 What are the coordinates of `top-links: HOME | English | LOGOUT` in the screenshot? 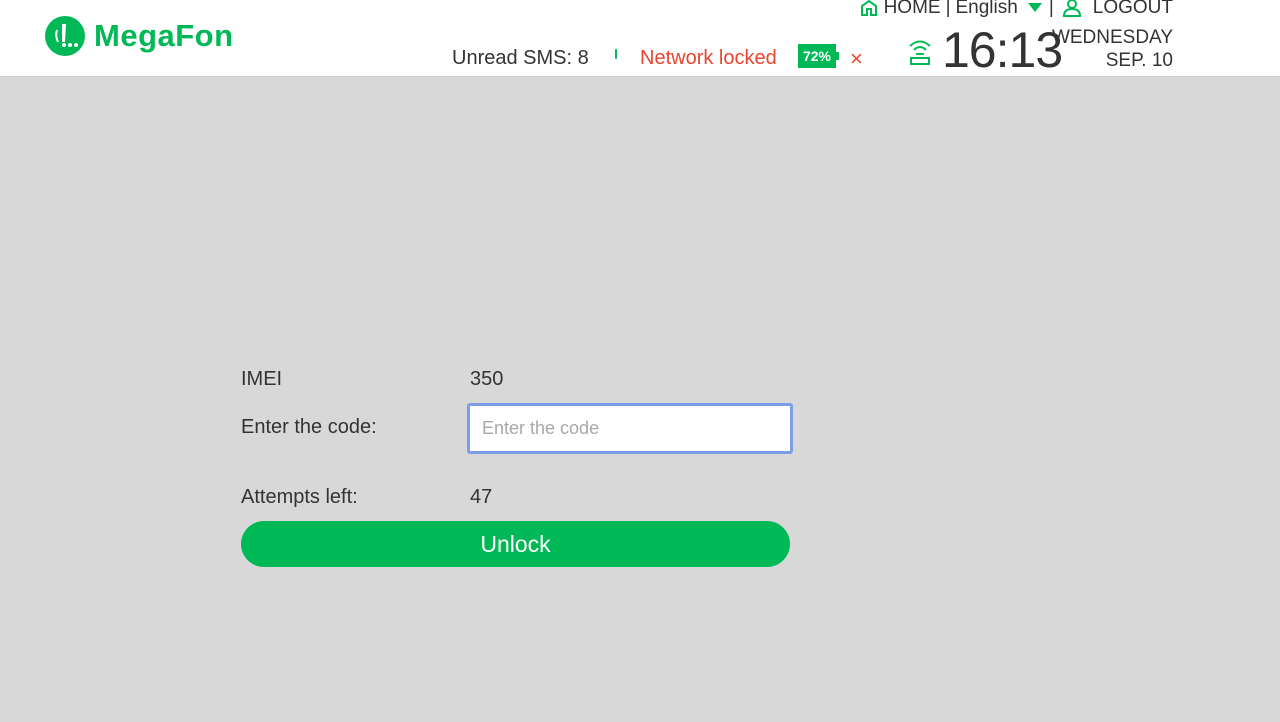 It's located at (1016, 9).